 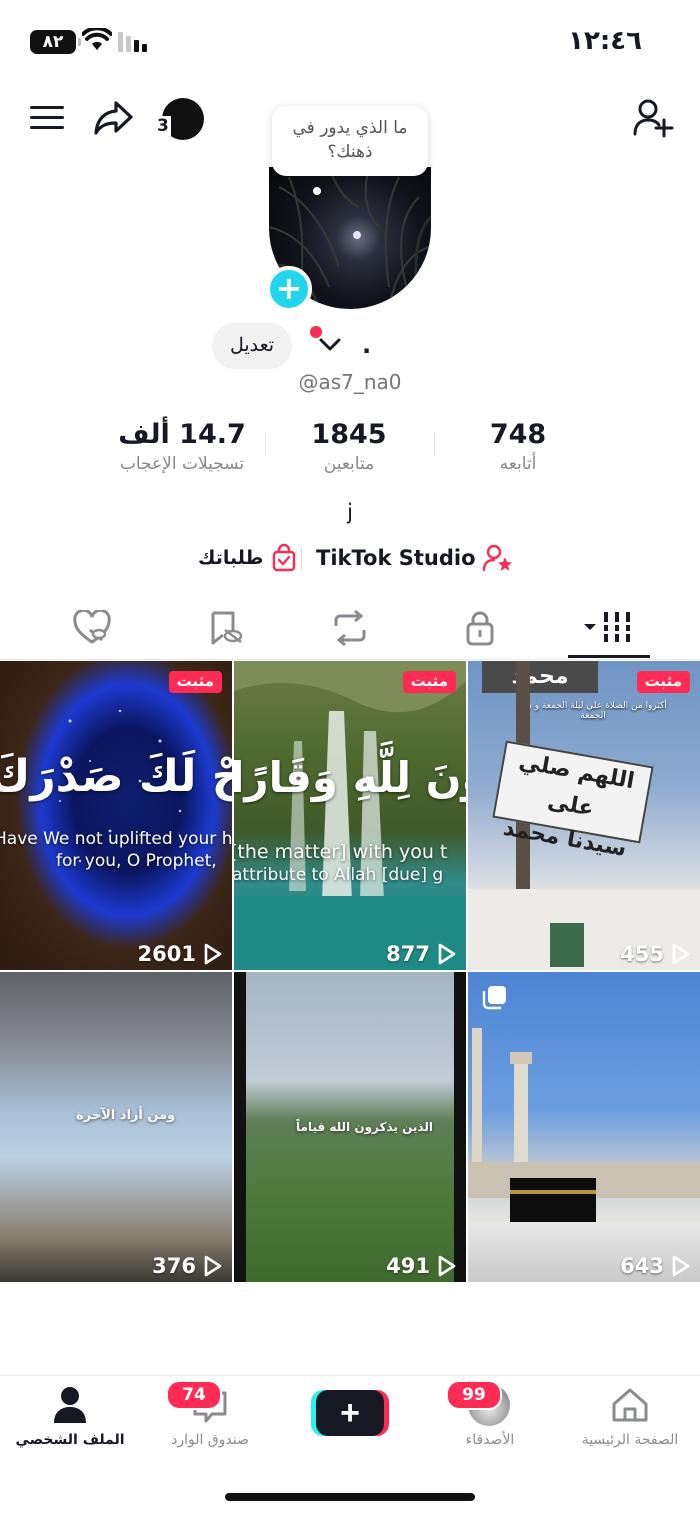 What do you see at coordinates (518, 464) in the screenshot?
I see `following-label: أتابعه` at bounding box center [518, 464].